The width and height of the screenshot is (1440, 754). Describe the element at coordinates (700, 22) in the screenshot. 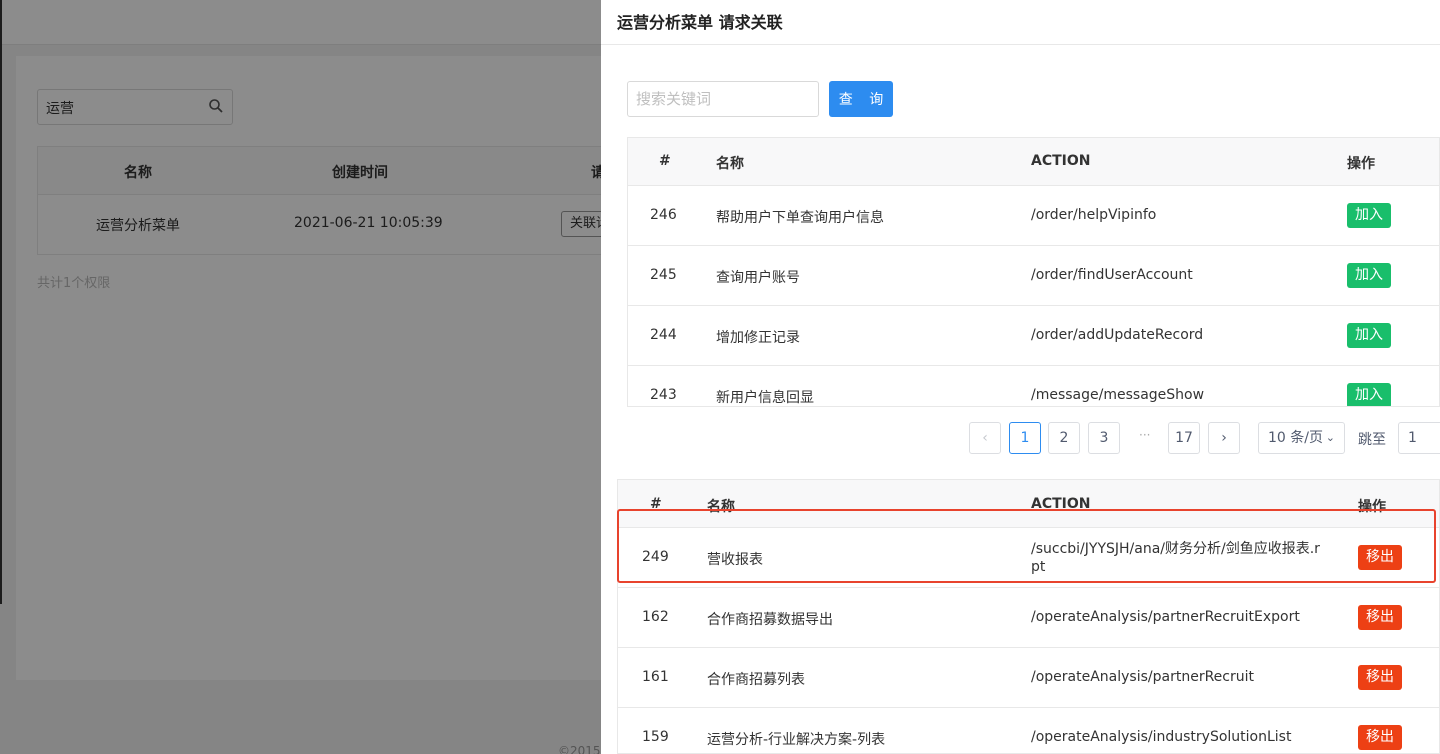

I see `drawer-title: 运营分析菜单 请求关联` at that location.